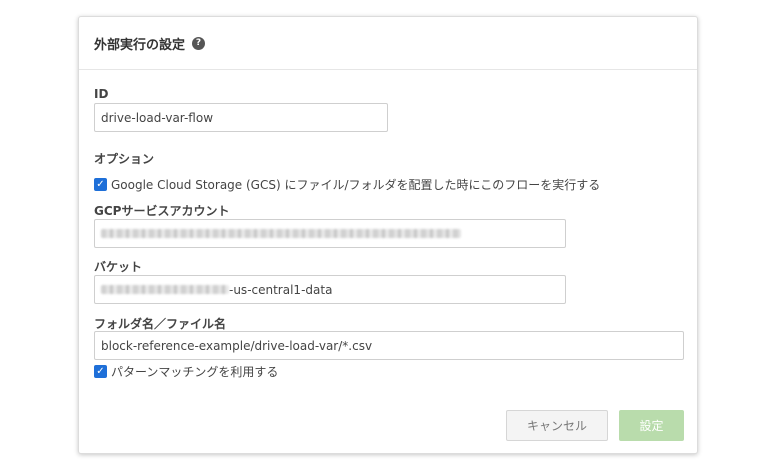  I want to click on pattern-option-checkbox: ✓, so click(100, 371).